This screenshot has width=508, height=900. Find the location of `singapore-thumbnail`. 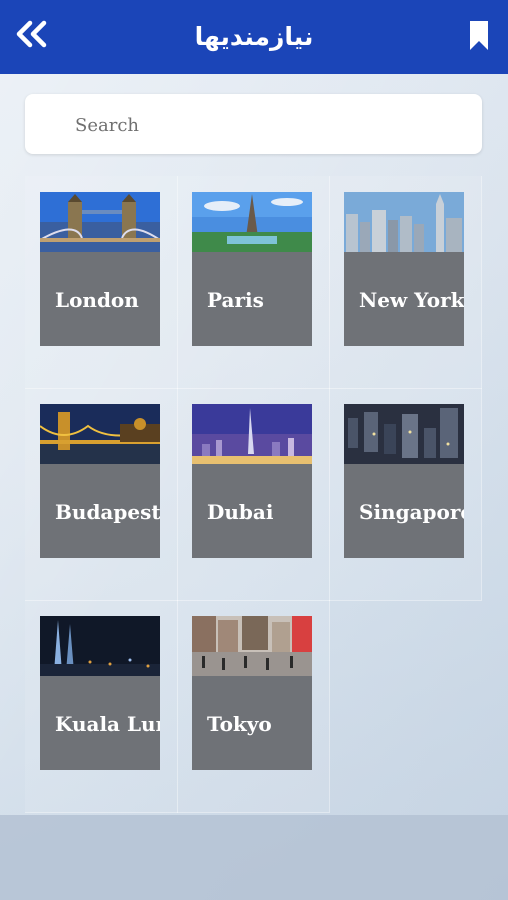

singapore-thumbnail is located at coordinates (404, 434).